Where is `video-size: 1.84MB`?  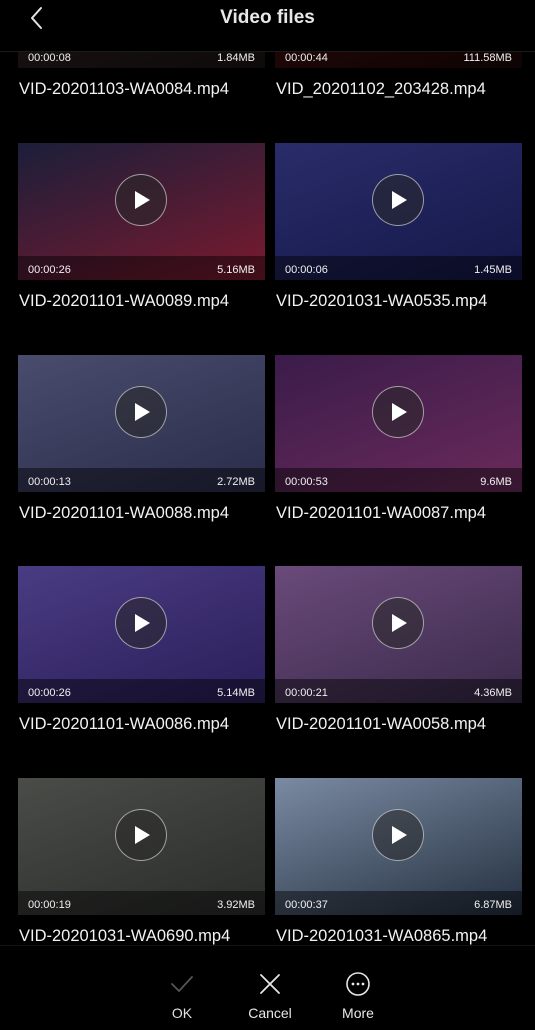 video-size: 1.84MB is located at coordinates (236, 58).